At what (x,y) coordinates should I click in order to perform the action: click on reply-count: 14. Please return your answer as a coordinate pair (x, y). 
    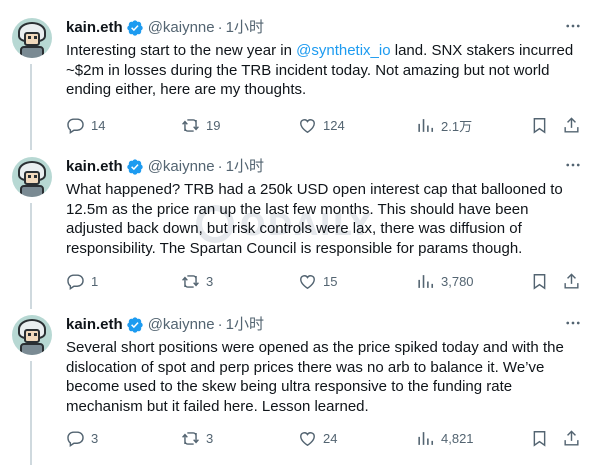
    Looking at the image, I should click on (98, 125).